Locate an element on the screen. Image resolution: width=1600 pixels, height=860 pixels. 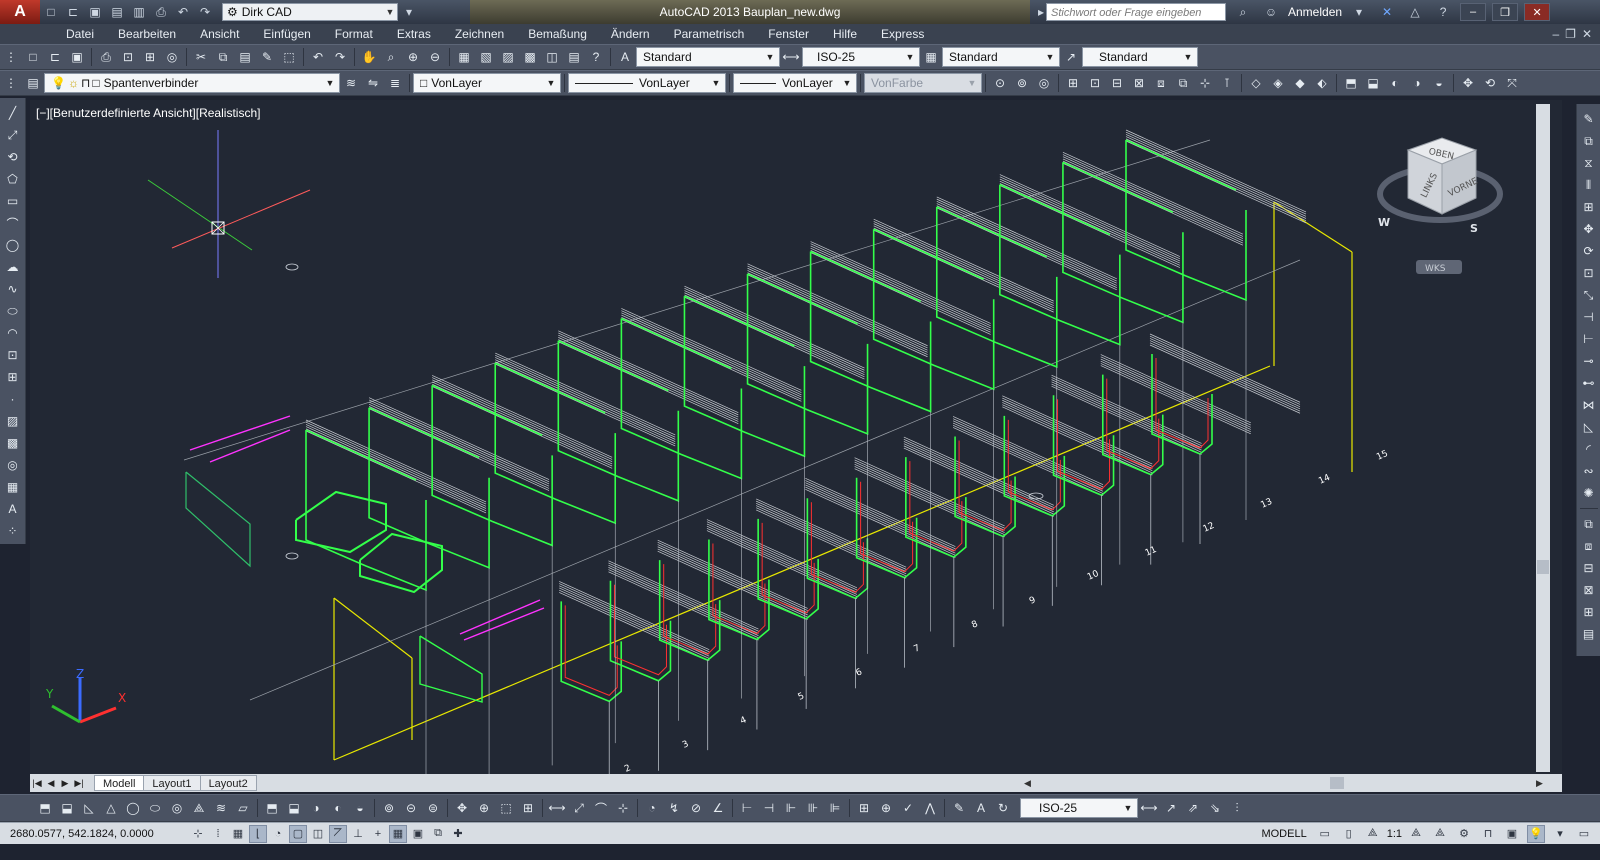
helix-icon: ≋ is located at coordinates (221, 808).